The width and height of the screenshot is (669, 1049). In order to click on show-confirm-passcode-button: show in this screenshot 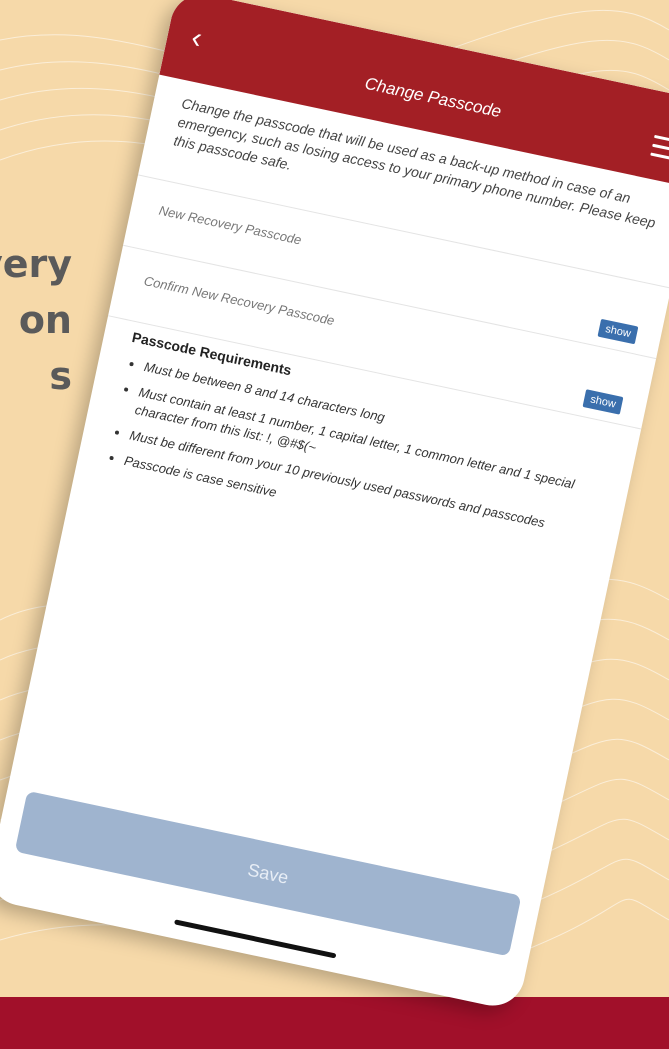, I will do `click(603, 402)`.